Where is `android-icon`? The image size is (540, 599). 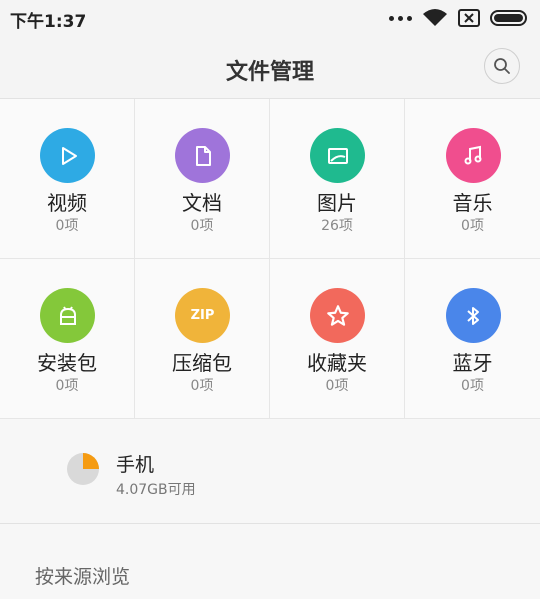
android-icon is located at coordinates (67, 315).